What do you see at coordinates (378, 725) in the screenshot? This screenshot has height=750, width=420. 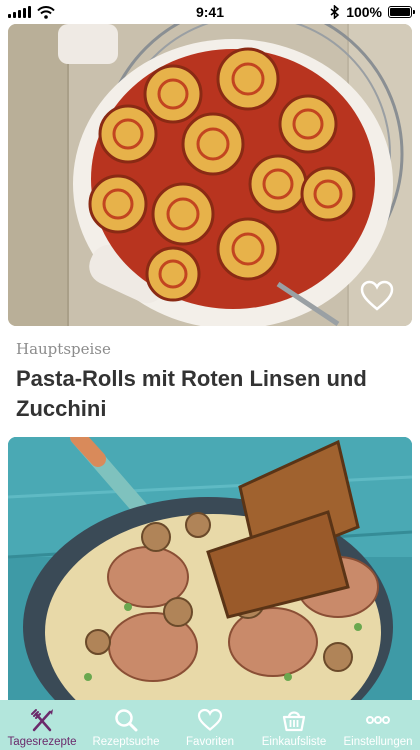 I see `tab-einstellungen: Einstellungen` at bounding box center [378, 725].